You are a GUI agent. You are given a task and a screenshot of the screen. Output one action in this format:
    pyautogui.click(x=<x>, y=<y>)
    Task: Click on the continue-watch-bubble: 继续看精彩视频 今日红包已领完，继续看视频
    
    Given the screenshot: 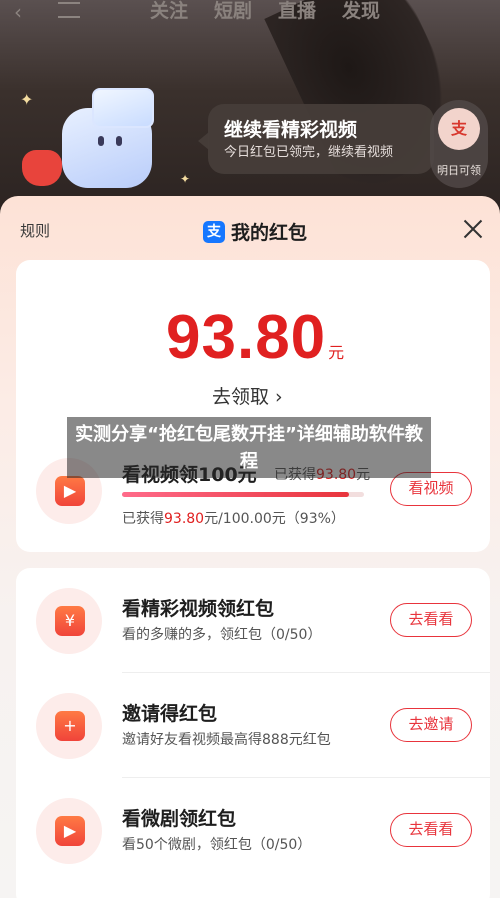 What is the action you would take?
    pyautogui.click(x=316, y=139)
    